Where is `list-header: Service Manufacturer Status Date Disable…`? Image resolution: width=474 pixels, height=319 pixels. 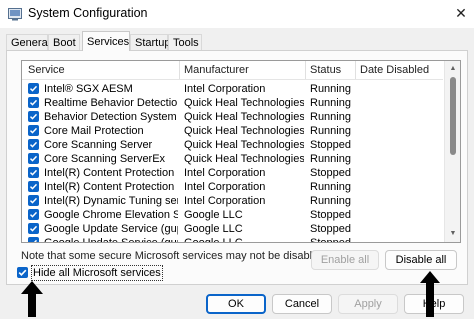
list-header: Service Manufacturer Status Date Disable… is located at coordinates (232, 70).